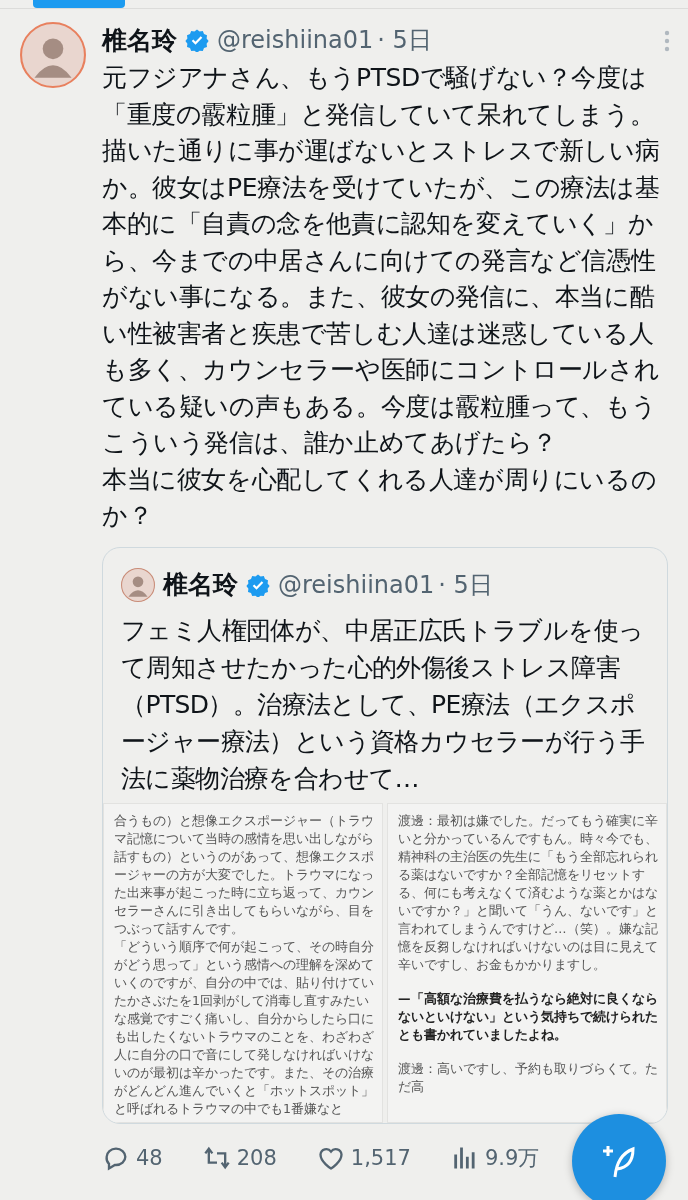 This screenshot has width=688, height=1200. I want to click on like-button: 1,517, so click(363, 1157).